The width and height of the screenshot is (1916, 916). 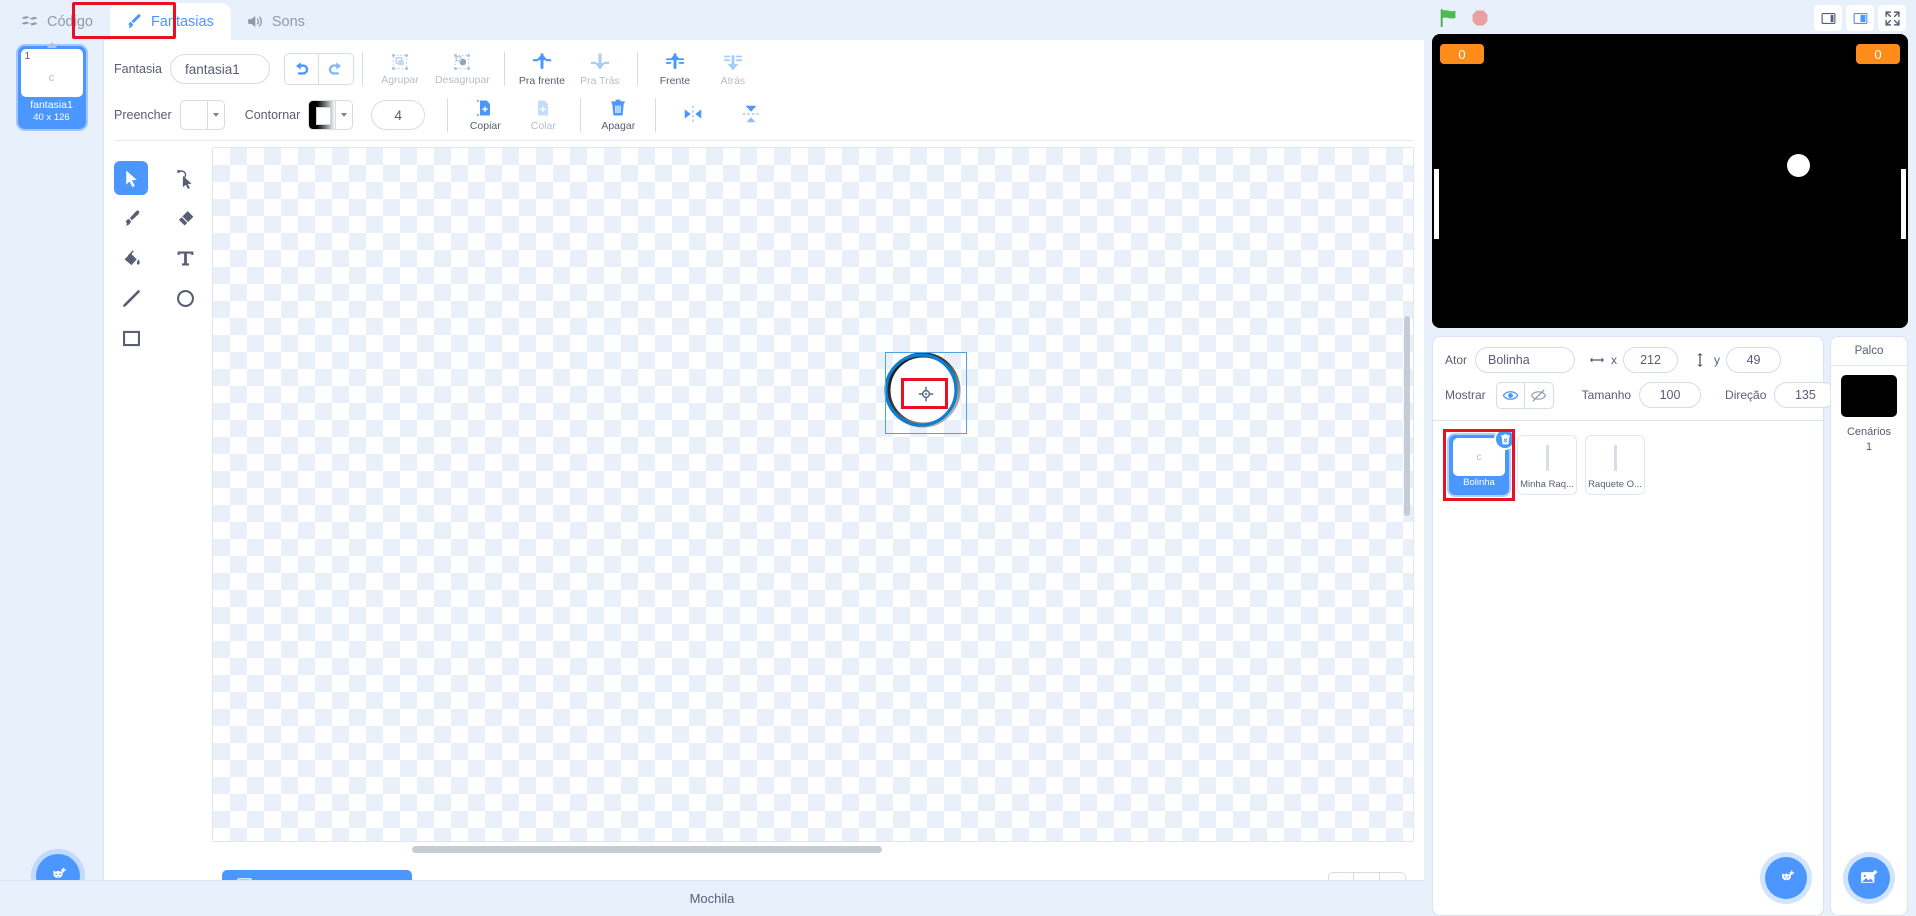 I want to click on canvas-horizontal-scrollbar, so click(x=647, y=849).